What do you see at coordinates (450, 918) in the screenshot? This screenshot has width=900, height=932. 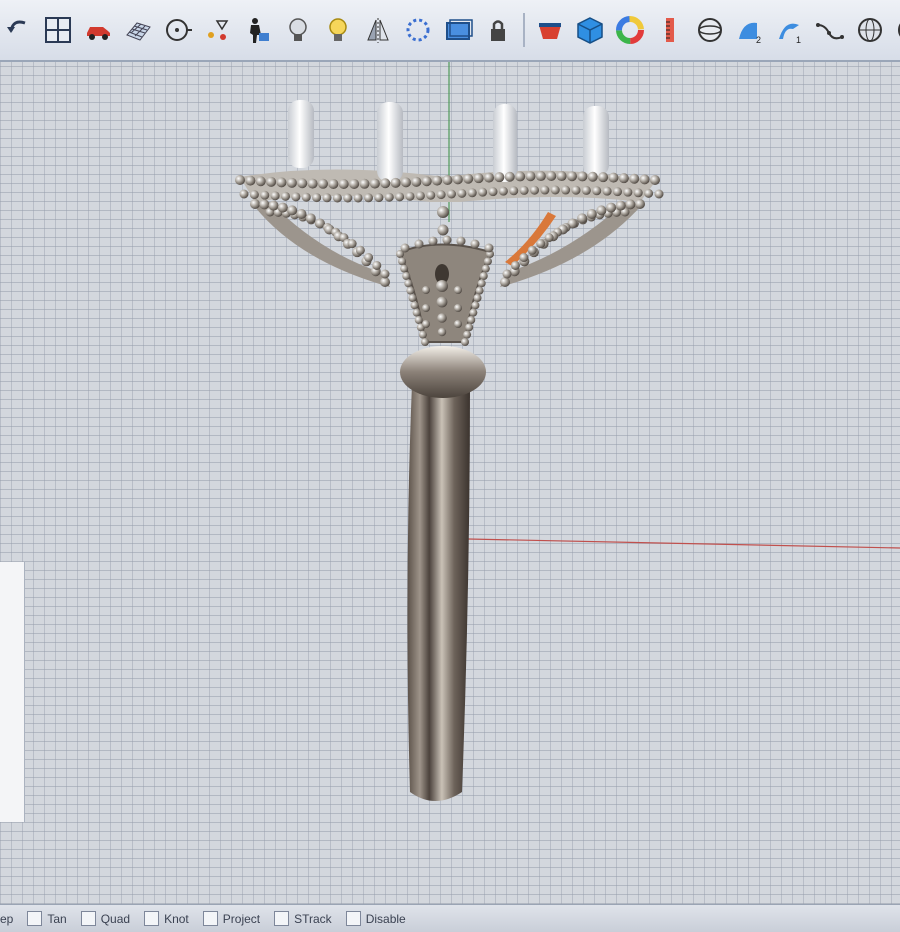 I see `status-bar: ep Tan Quad Knot Project STrack Disable` at bounding box center [450, 918].